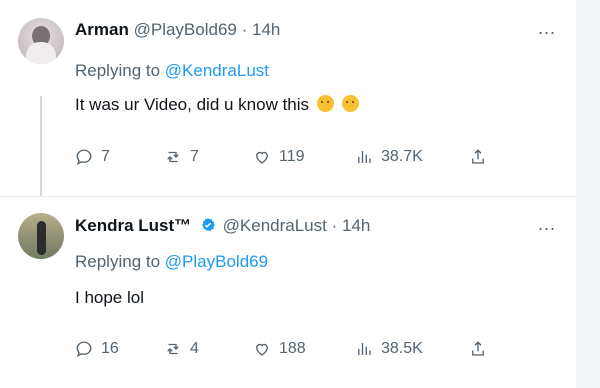 The width and height of the screenshot is (600, 388). I want to click on replying-to: Replying to @KendraLust, so click(172, 71).